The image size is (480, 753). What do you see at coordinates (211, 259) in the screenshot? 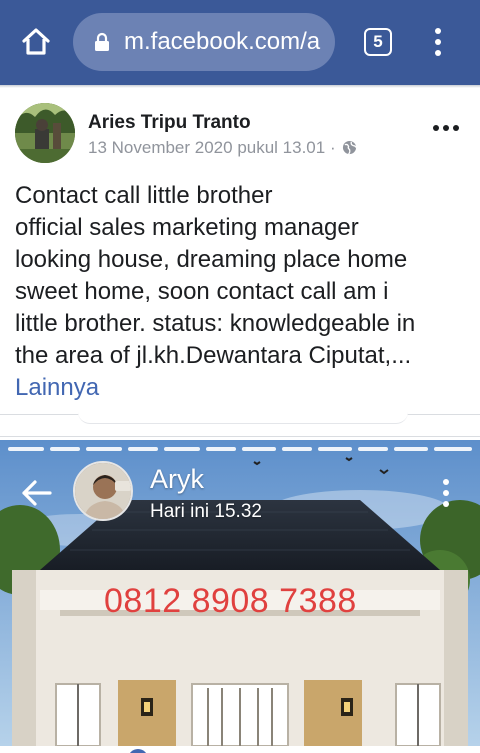
I see `post-text-line: looking house, dreaming place home` at bounding box center [211, 259].